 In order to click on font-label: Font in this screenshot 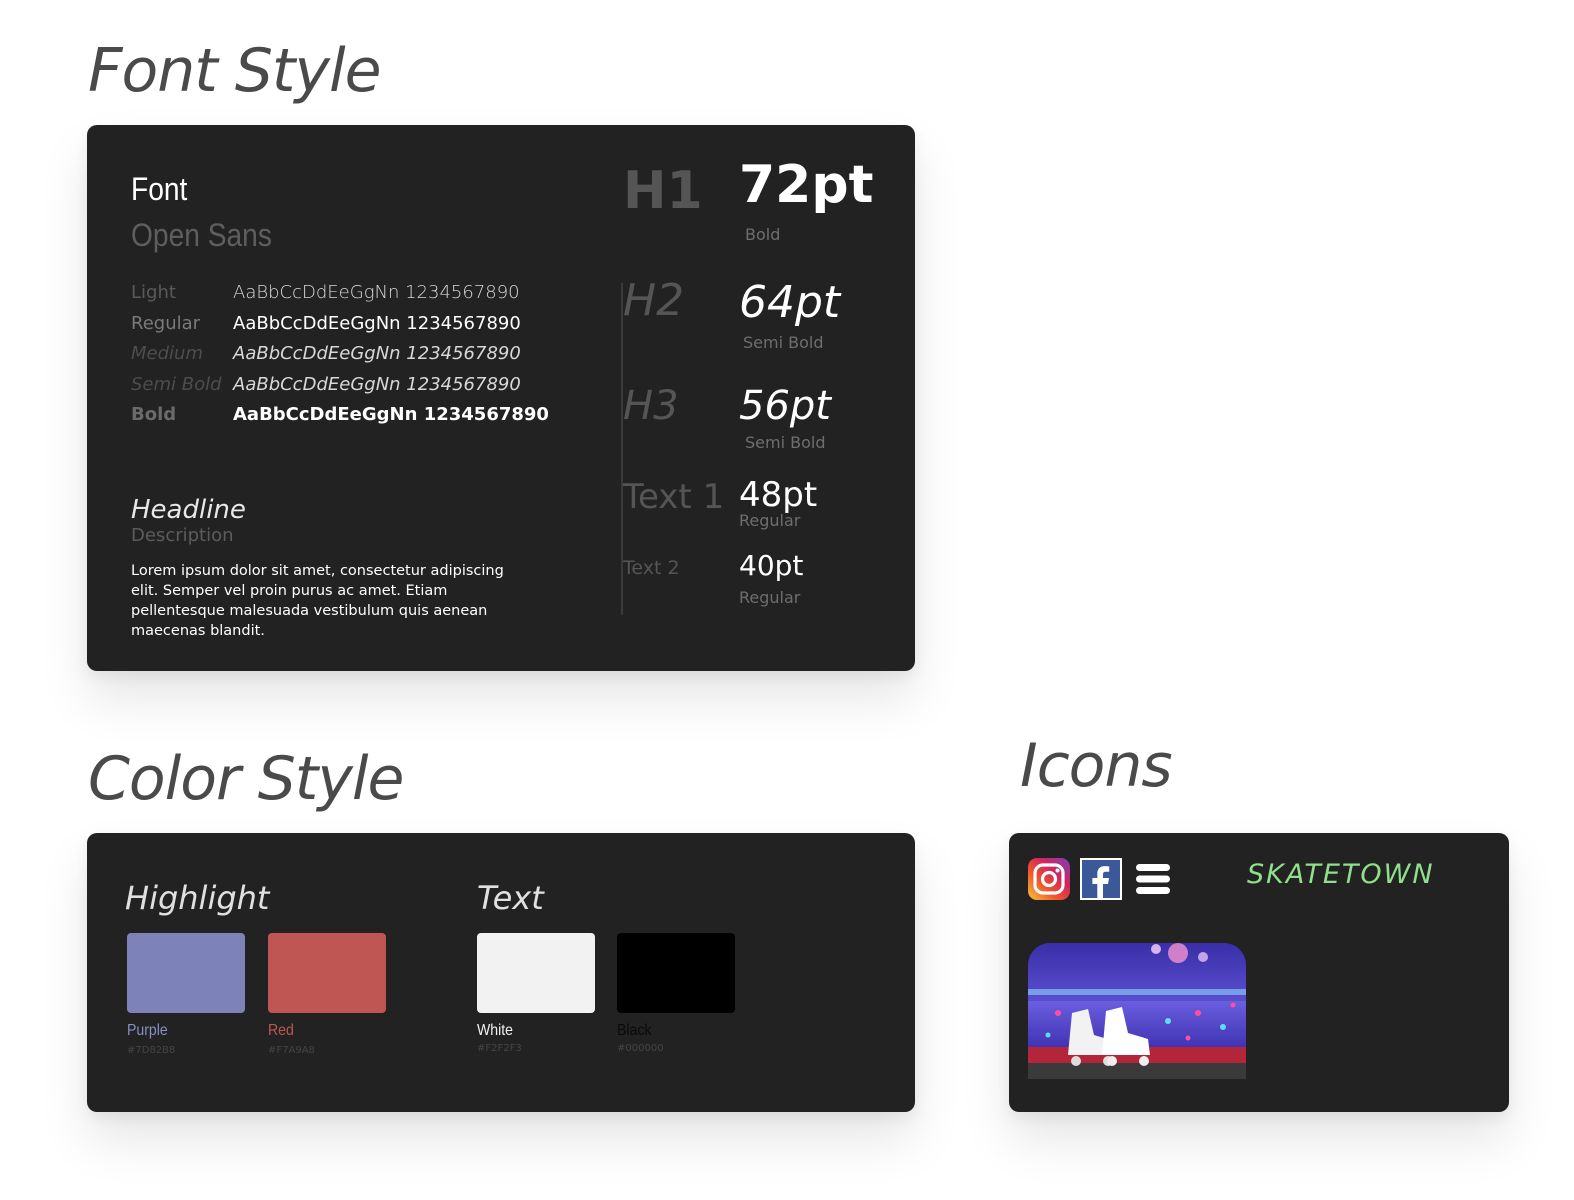, I will do `click(159, 189)`.